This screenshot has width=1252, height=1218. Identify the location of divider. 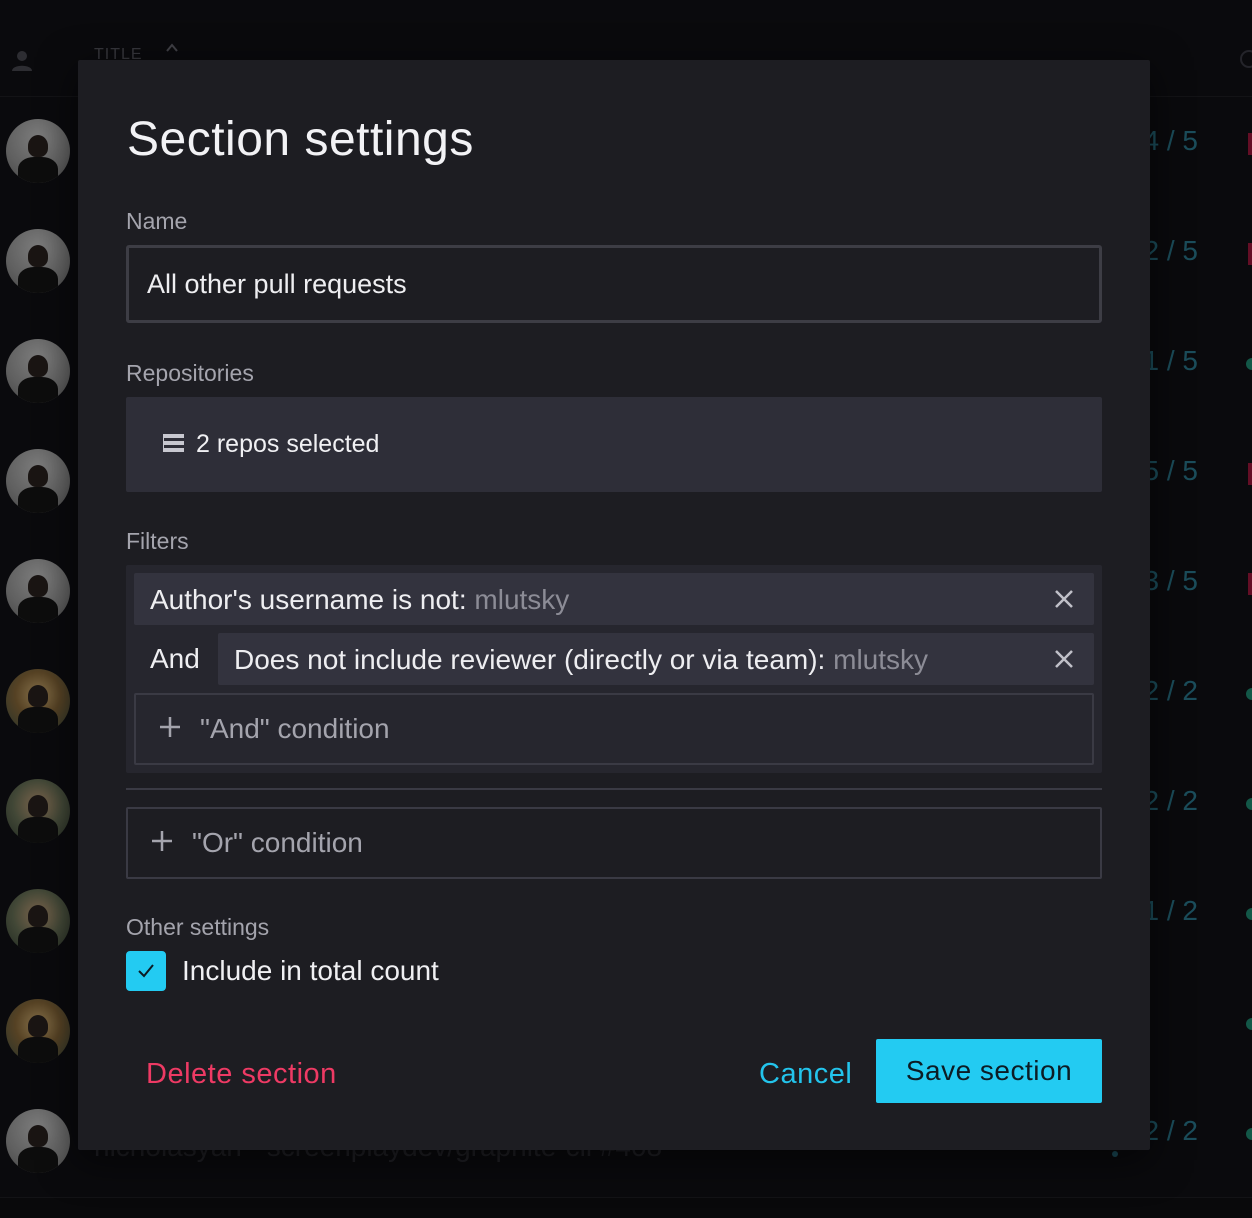
(614, 789).